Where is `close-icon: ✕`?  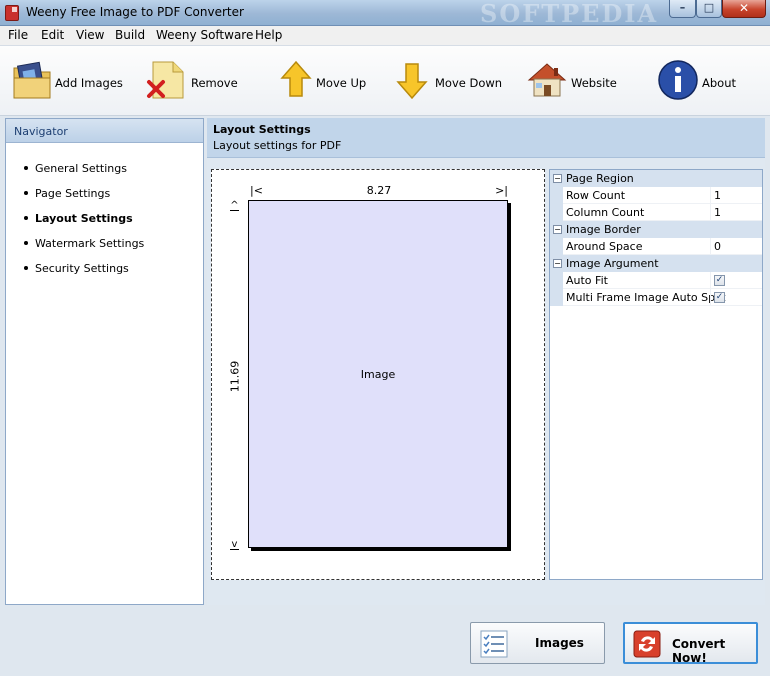
close-icon: ✕ is located at coordinates (744, 8).